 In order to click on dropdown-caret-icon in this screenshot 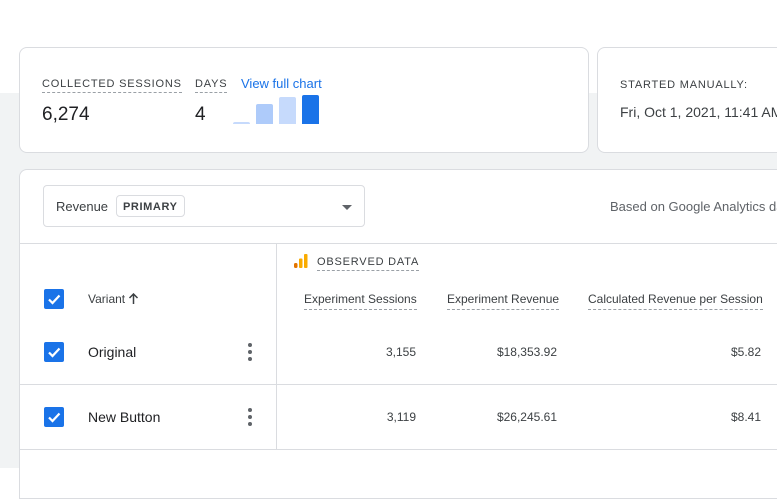, I will do `click(347, 207)`.